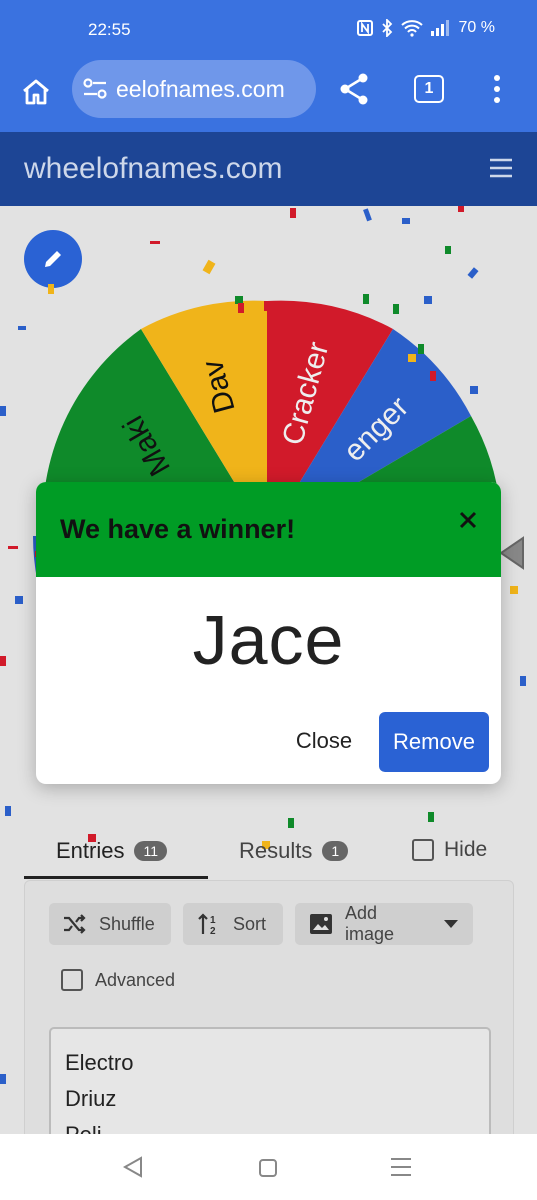  I want to click on address-bar: eelofnames.com, so click(194, 89).